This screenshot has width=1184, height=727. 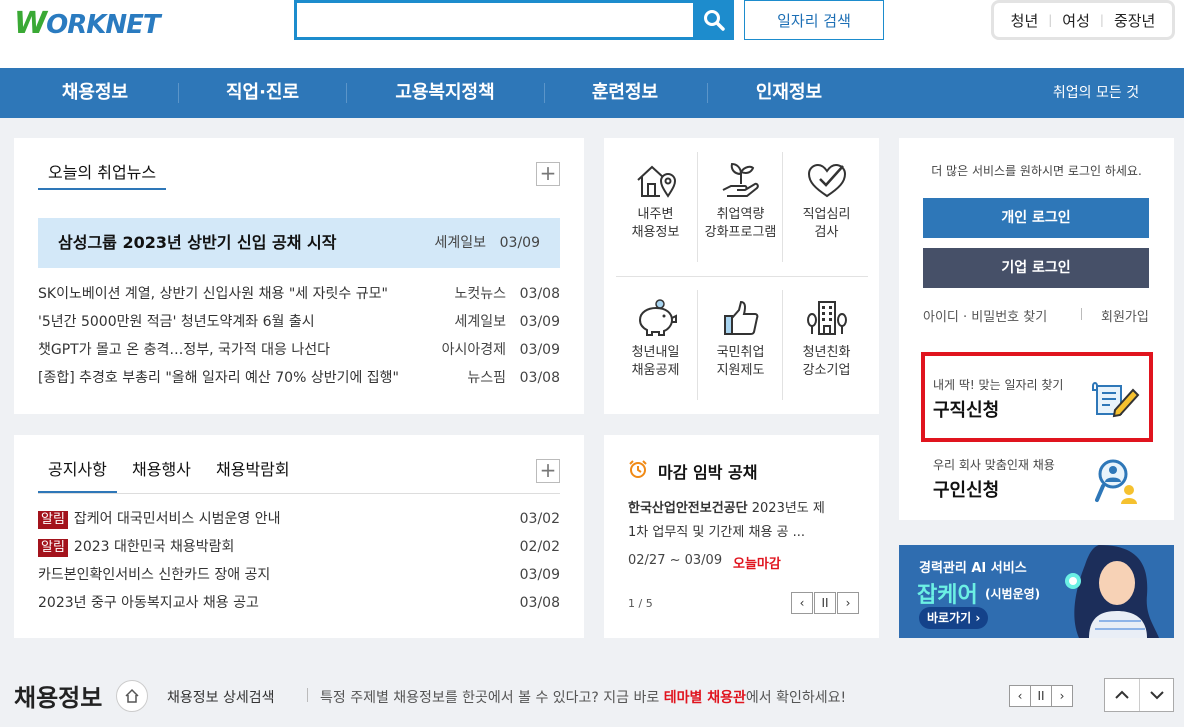 I want to click on find-id-password-link: 아이디 · 비밀번호 찾기, so click(x=985, y=315).